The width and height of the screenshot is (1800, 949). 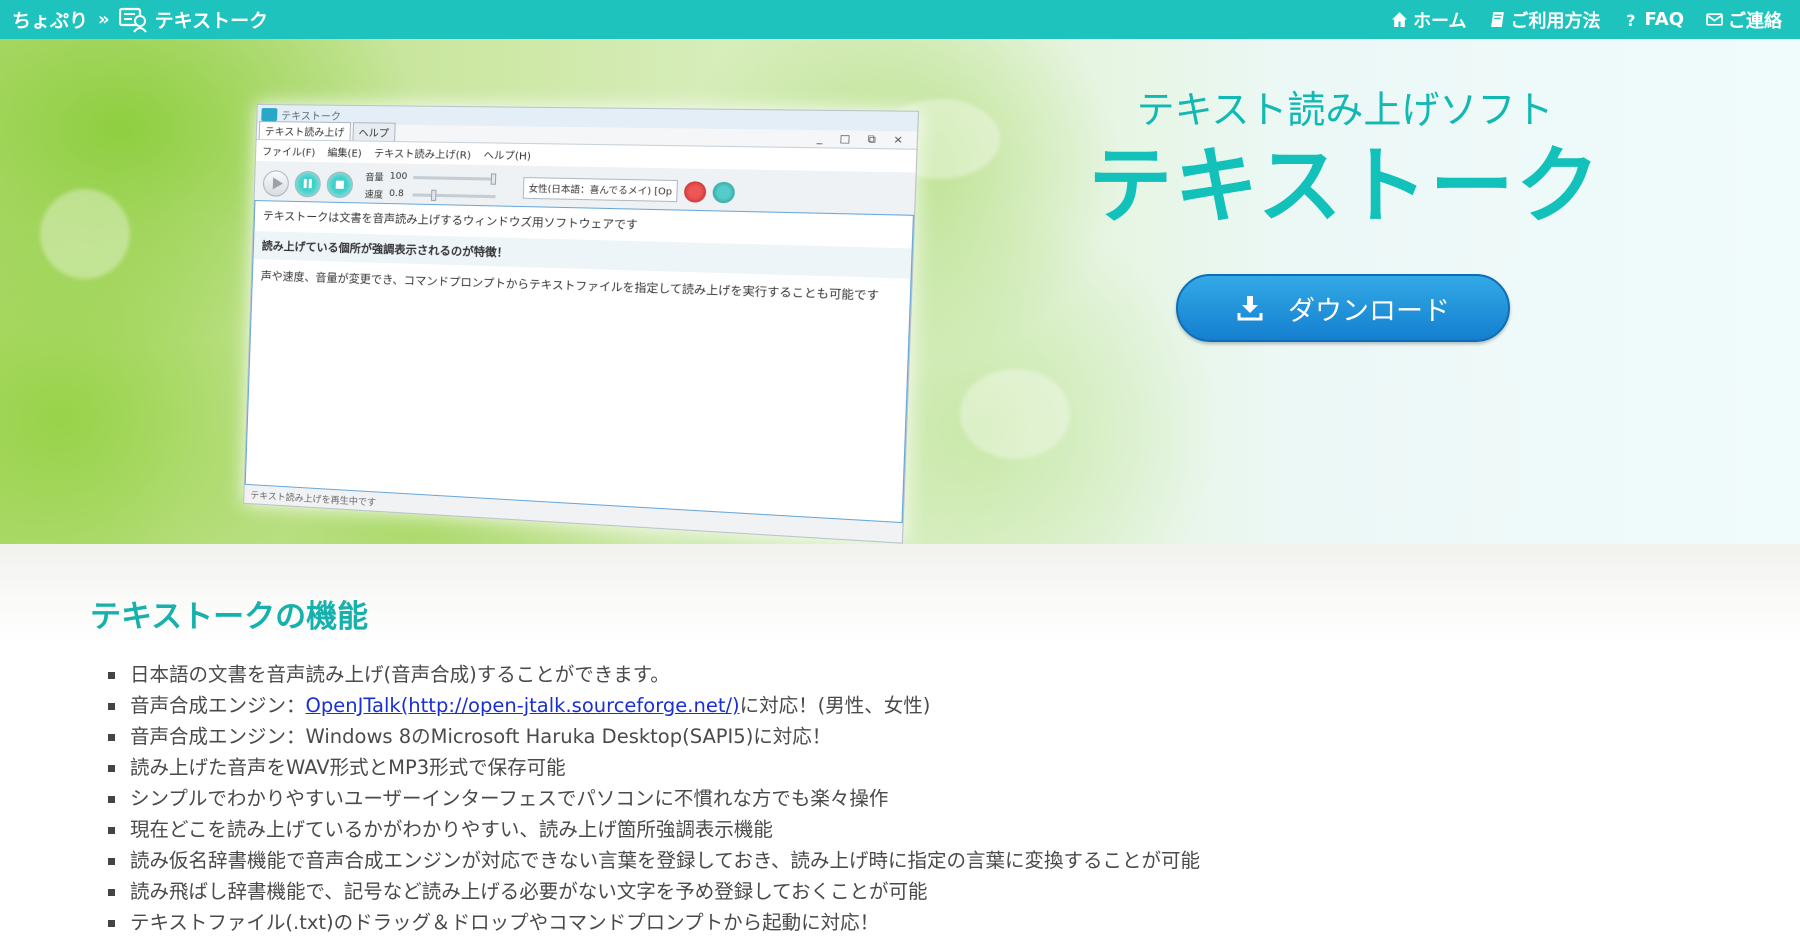 What do you see at coordinates (229, 617) in the screenshot?
I see `features-title: テキストークの機能` at bounding box center [229, 617].